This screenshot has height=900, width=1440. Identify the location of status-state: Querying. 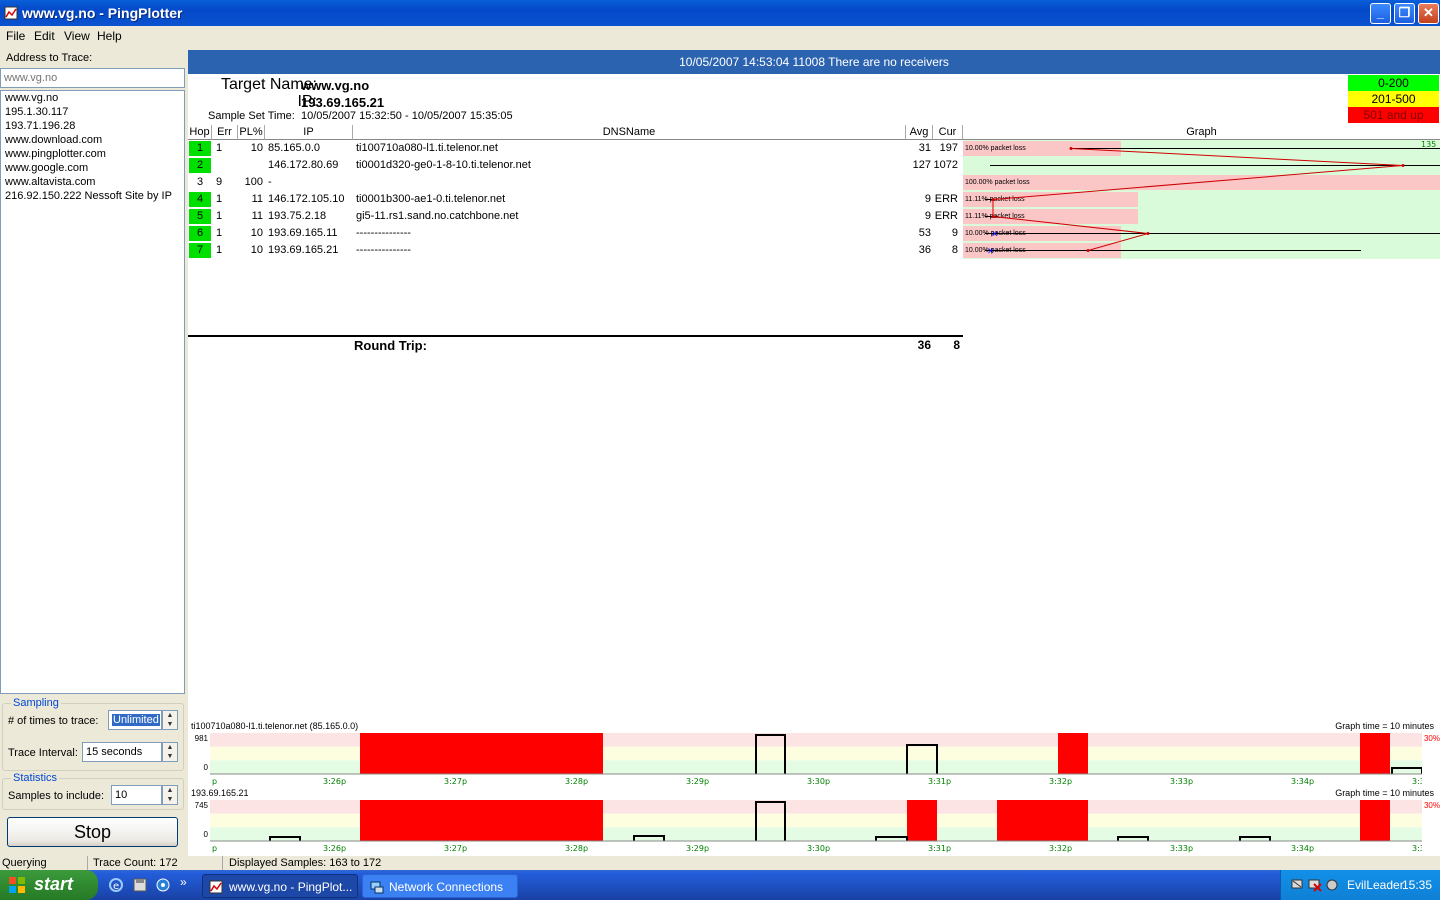
(44, 863).